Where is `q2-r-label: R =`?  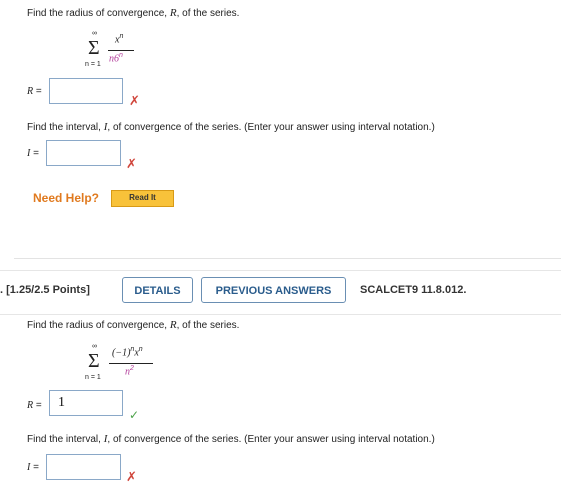
q2-r-label: R = is located at coordinates (34, 405).